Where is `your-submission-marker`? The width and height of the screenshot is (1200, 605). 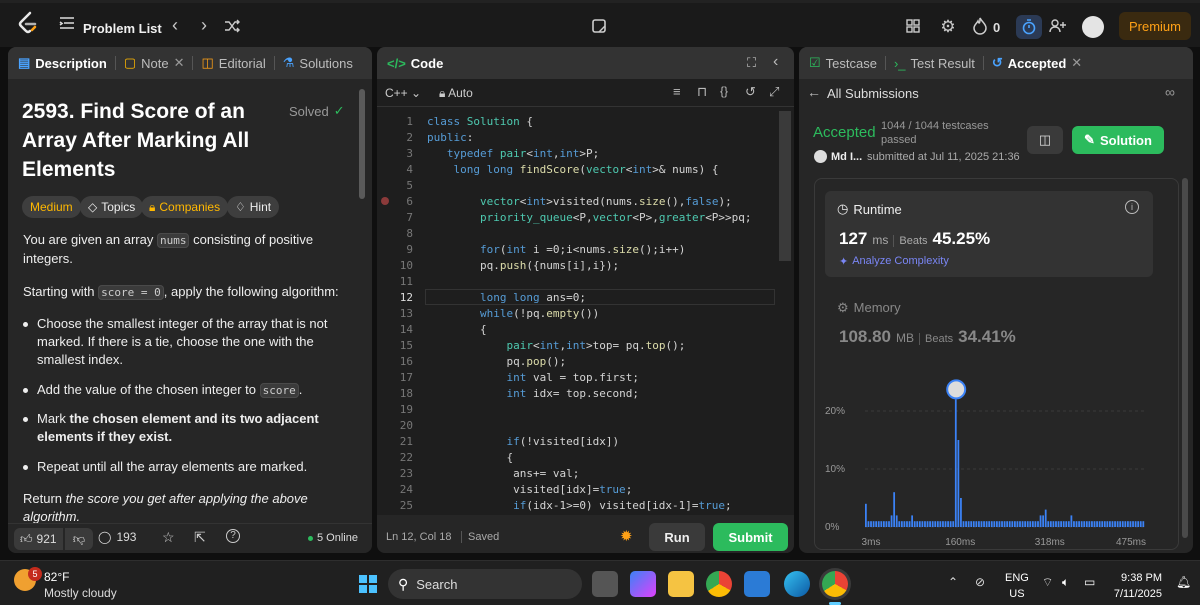
your-submission-marker is located at coordinates (956, 389).